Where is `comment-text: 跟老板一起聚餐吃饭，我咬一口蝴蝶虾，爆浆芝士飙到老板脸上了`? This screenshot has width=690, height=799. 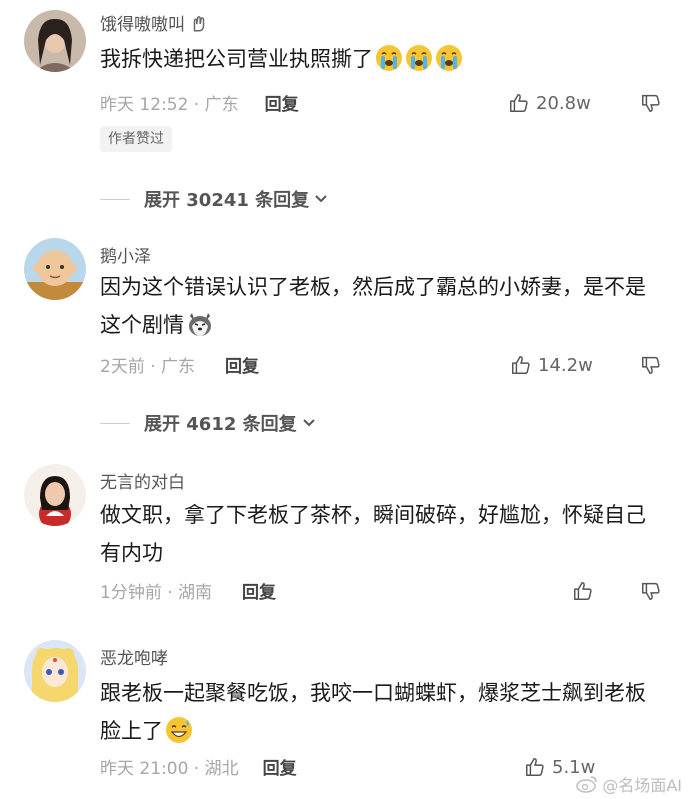
comment-text: 跟老板一起聚餐吃饭，我咬一口蝴蝶虾，爆浆芝士飙到老板脸上了 is located at coordinates (373, 712).